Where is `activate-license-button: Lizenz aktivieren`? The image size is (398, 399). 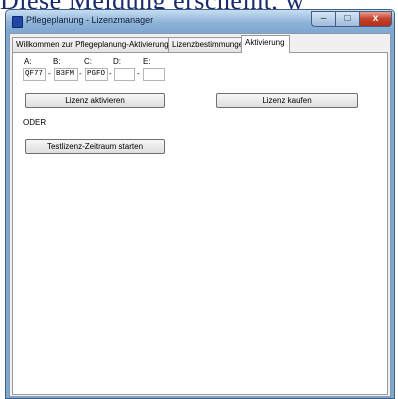 activate-license-button: Lizenz aktivieren is located at coordinates (95, 100).